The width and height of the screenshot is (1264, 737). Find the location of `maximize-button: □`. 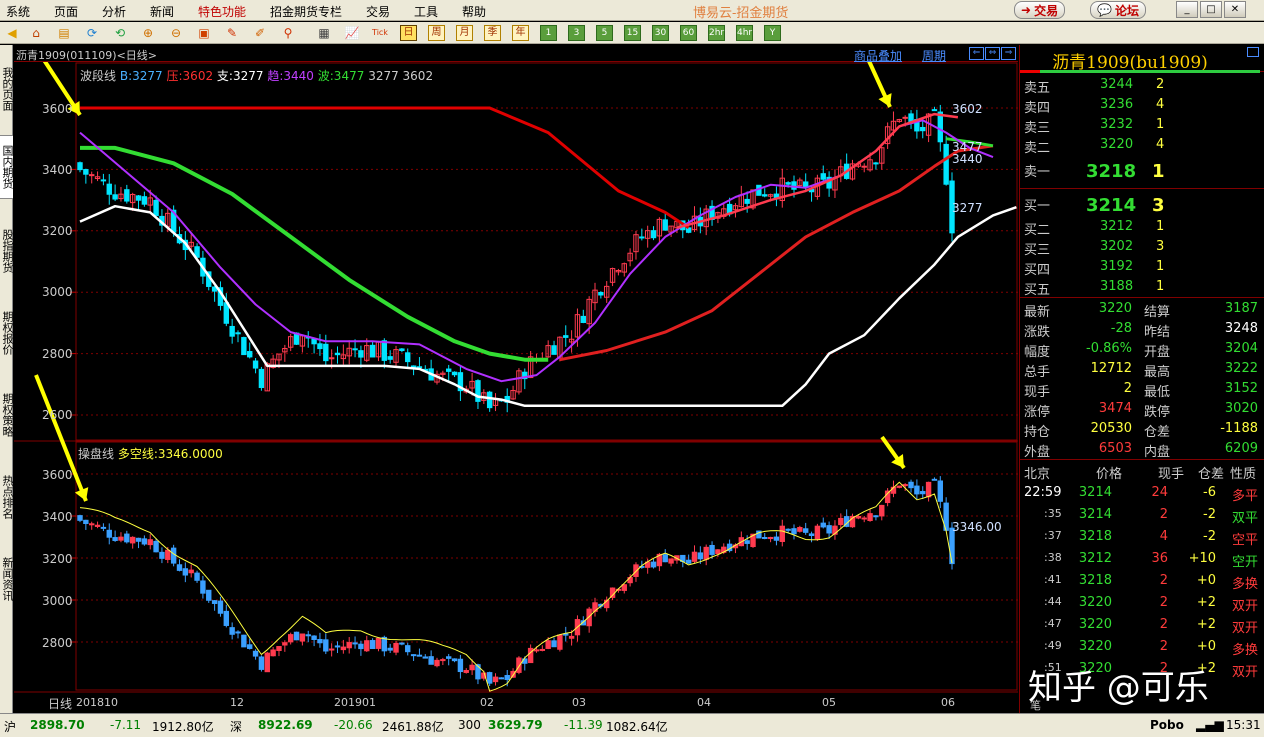

maximize-button: □ is located at coordinates (1211, 9).